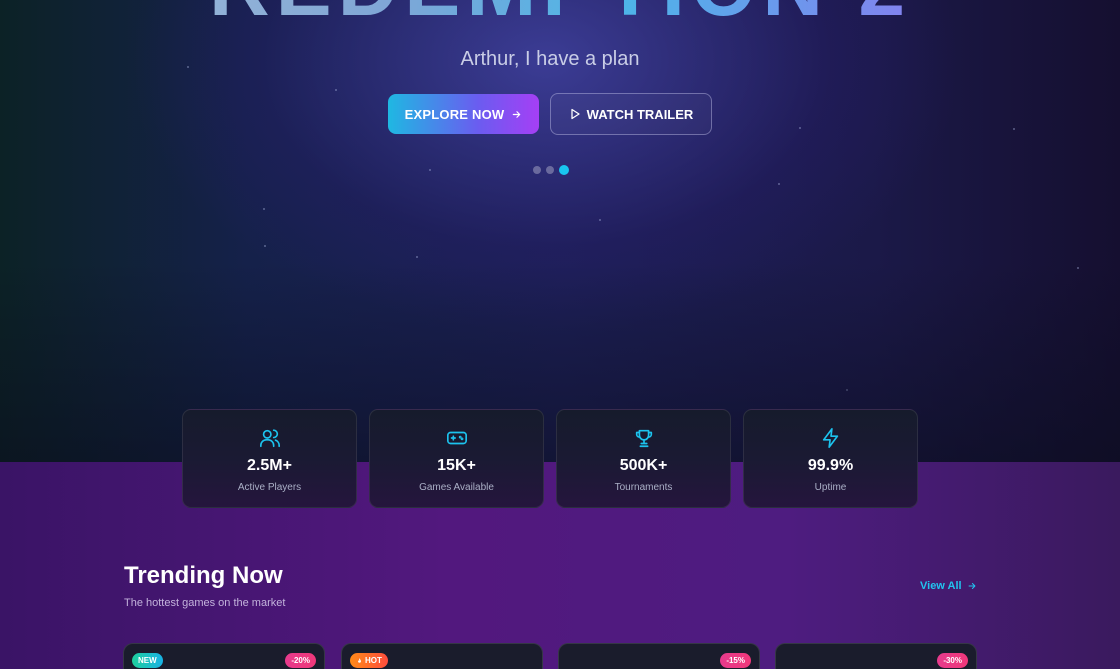  I want to click on discount-badge: -30%, so click(952, 660).